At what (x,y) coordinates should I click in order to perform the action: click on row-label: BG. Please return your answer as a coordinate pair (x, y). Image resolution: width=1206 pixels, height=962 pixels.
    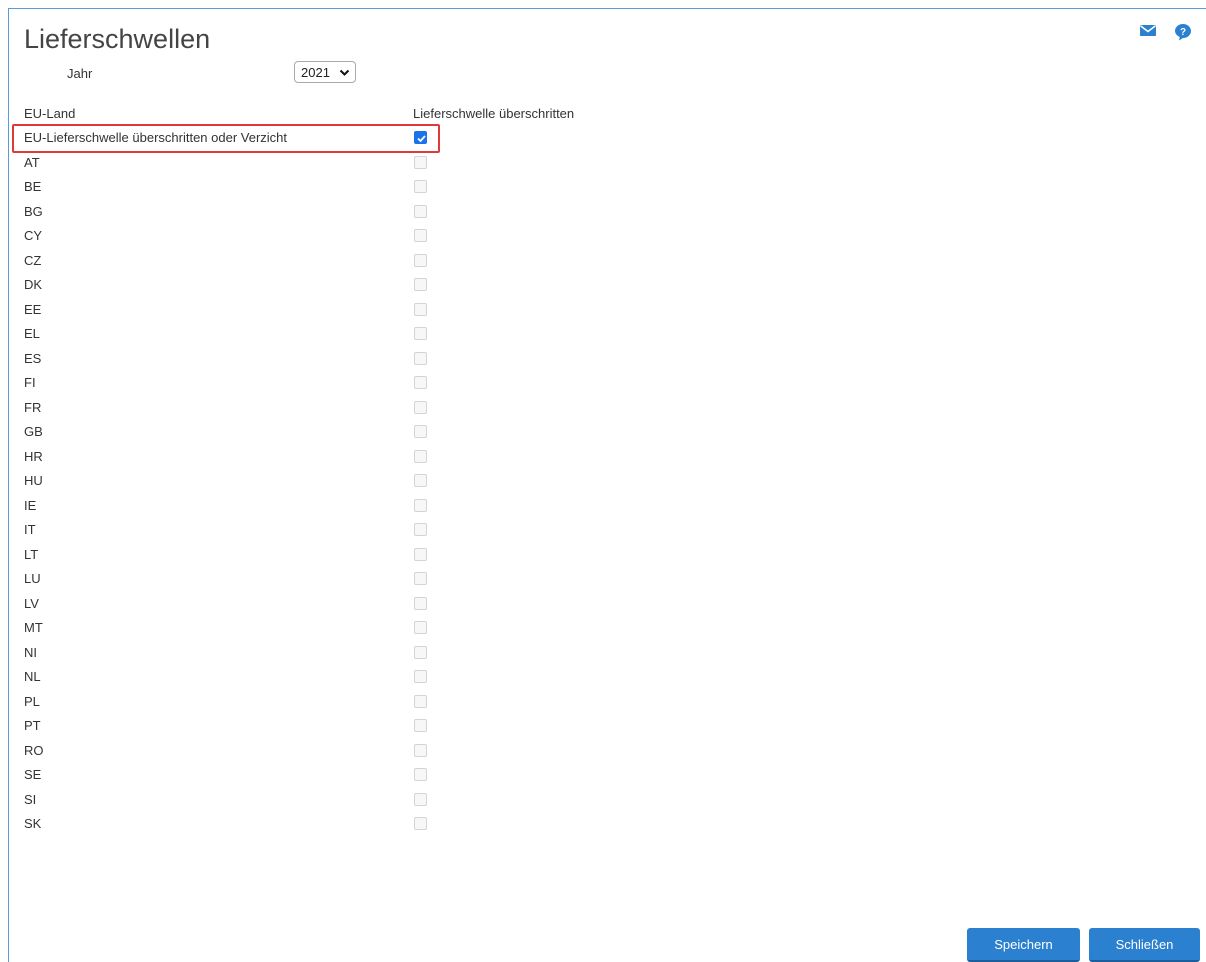
    Looking at the image, I should click on (33, 211).